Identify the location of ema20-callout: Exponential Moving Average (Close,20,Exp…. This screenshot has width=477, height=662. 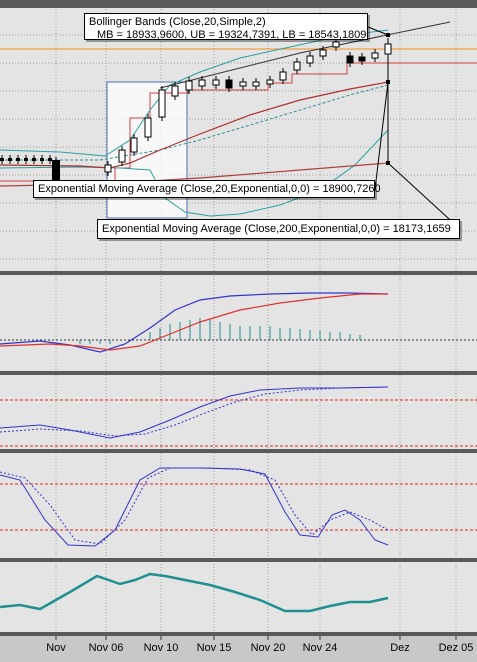
(207, 189).